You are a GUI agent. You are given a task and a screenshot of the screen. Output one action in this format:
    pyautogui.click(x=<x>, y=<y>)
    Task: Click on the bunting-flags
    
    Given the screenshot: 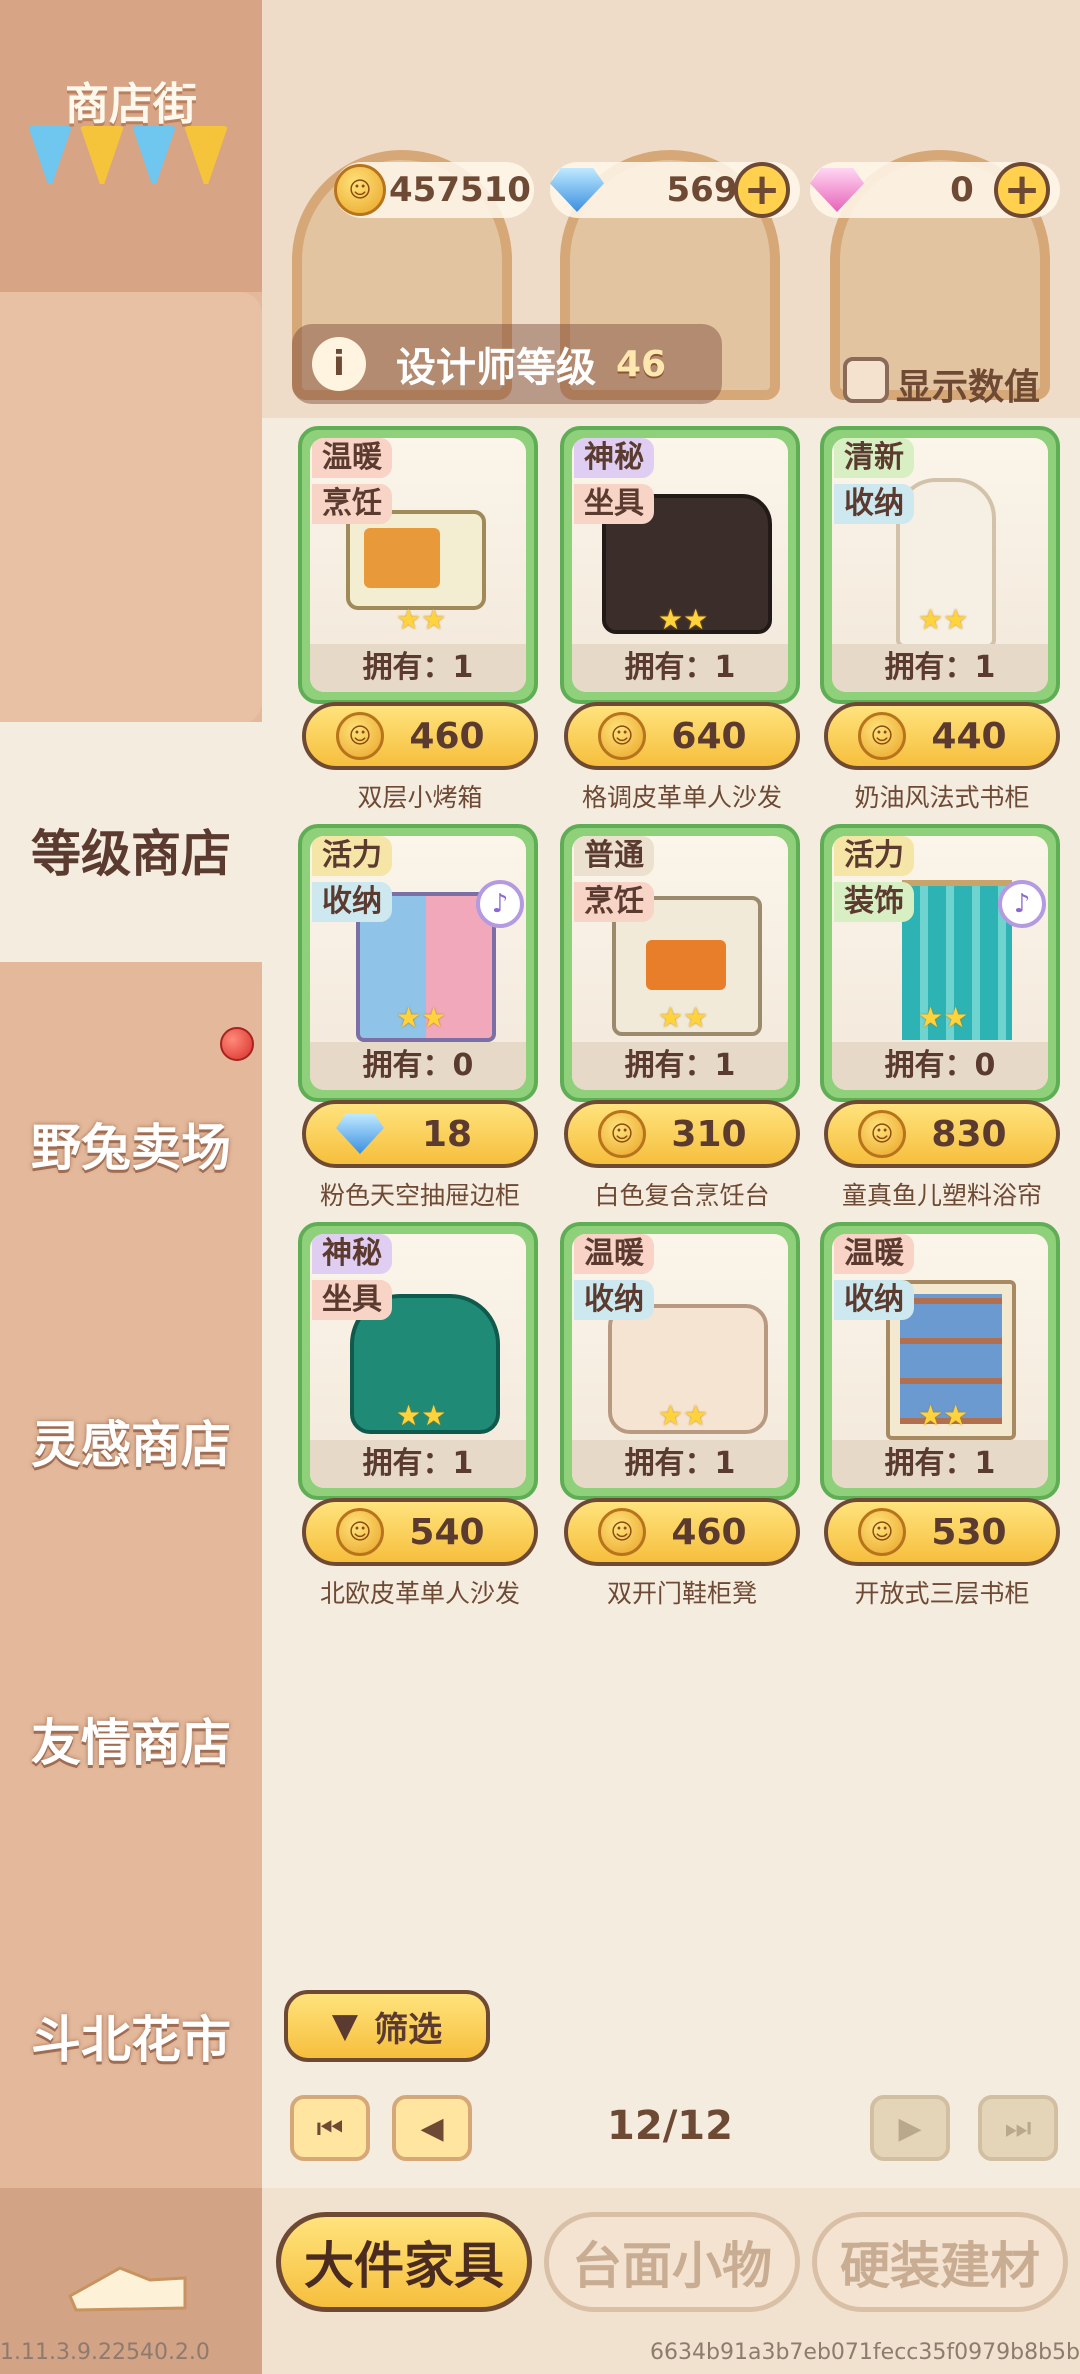 What is the action you would take?
    pyautogui.click(x=128, y=156)
    